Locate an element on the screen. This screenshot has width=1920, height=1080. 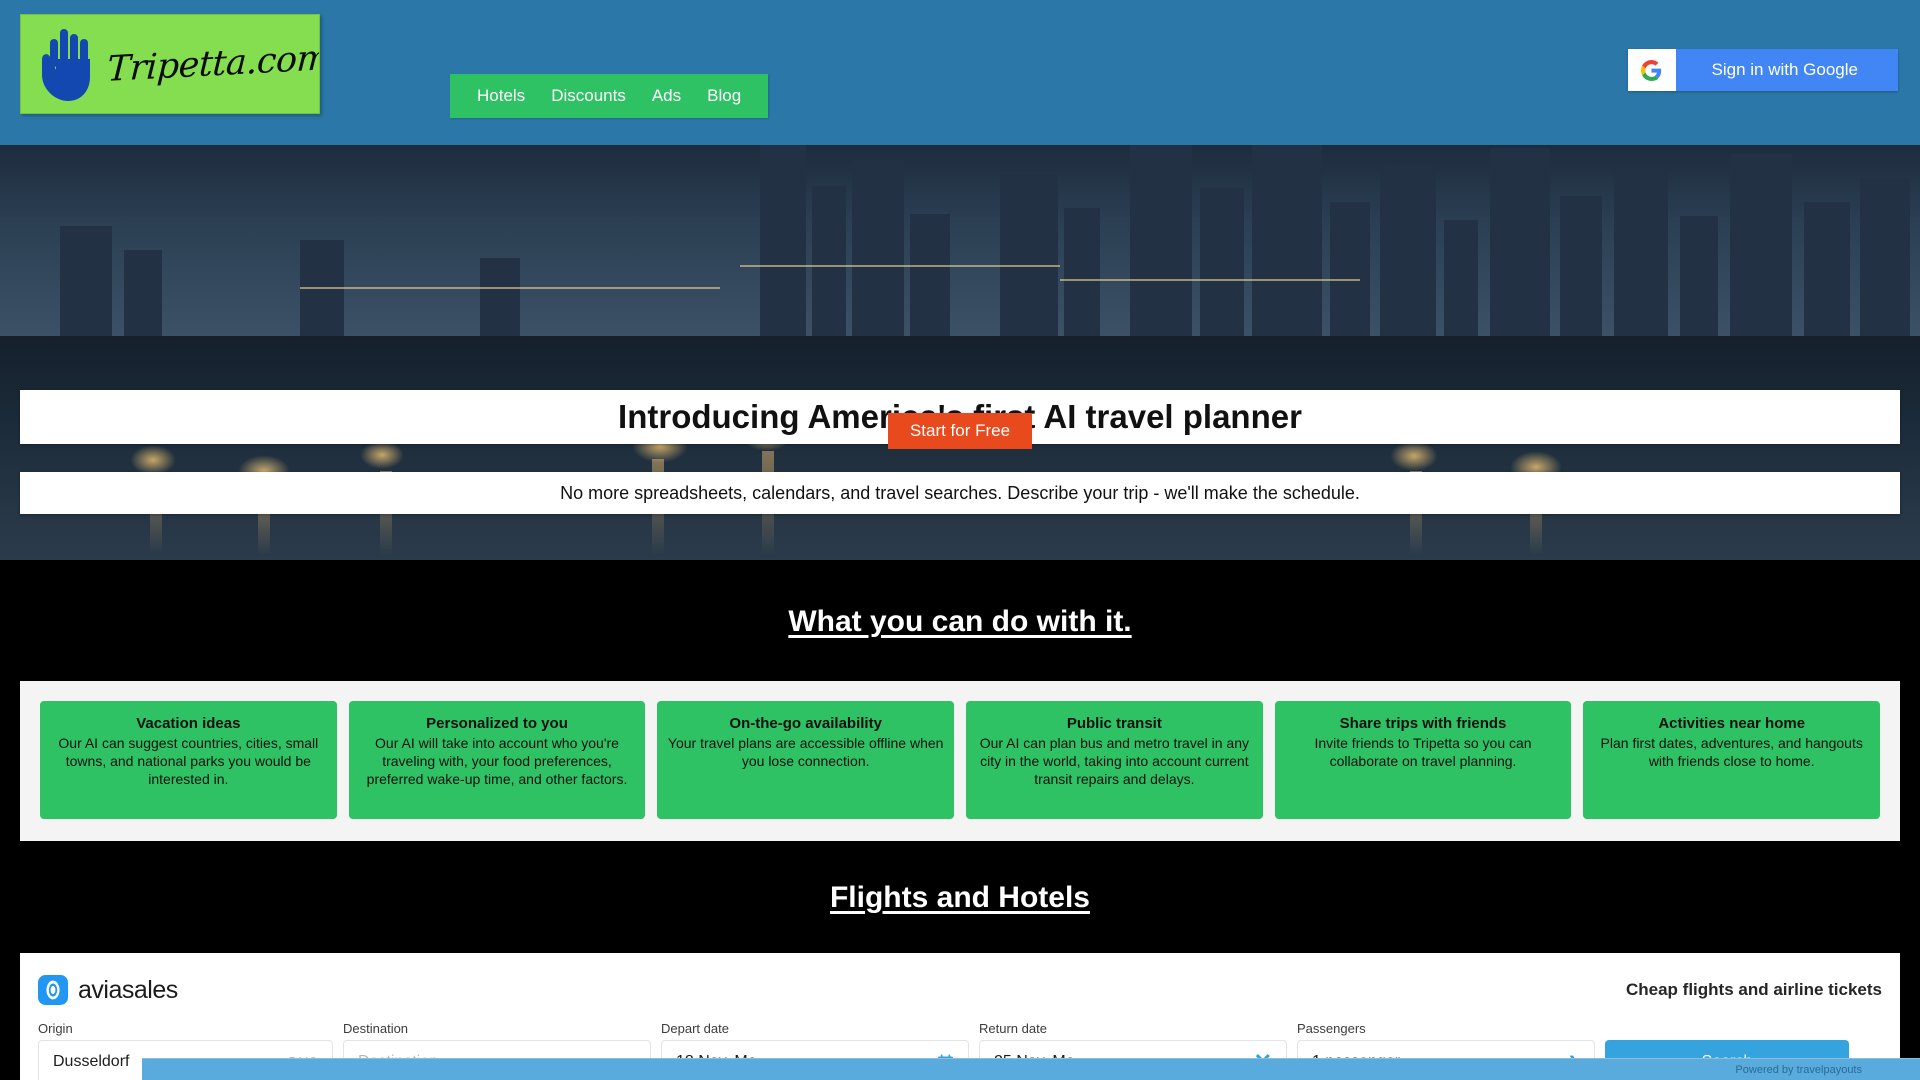
feature-card-title: Personalized to you is located at coordinates (497, 723).